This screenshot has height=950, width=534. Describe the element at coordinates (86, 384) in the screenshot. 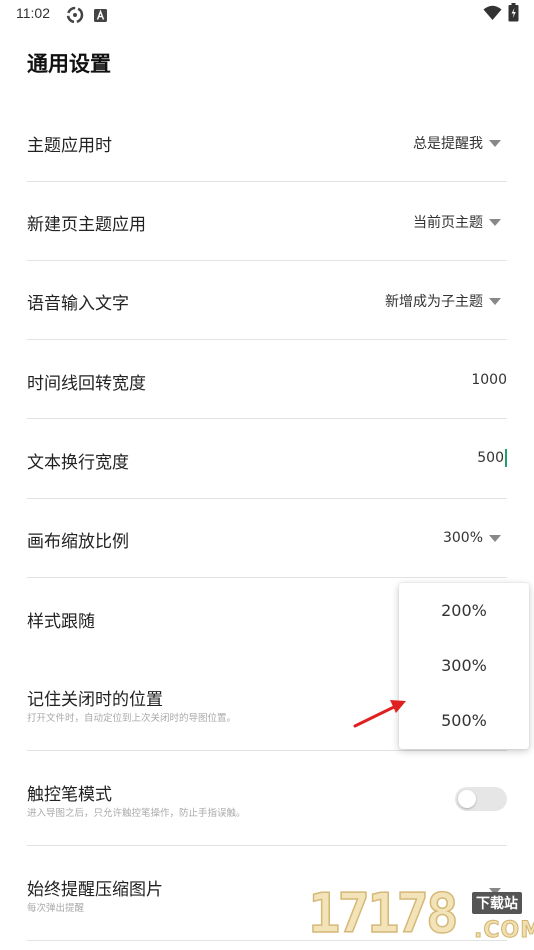

I see `setting-label: 时间线回转宽度` at that location.